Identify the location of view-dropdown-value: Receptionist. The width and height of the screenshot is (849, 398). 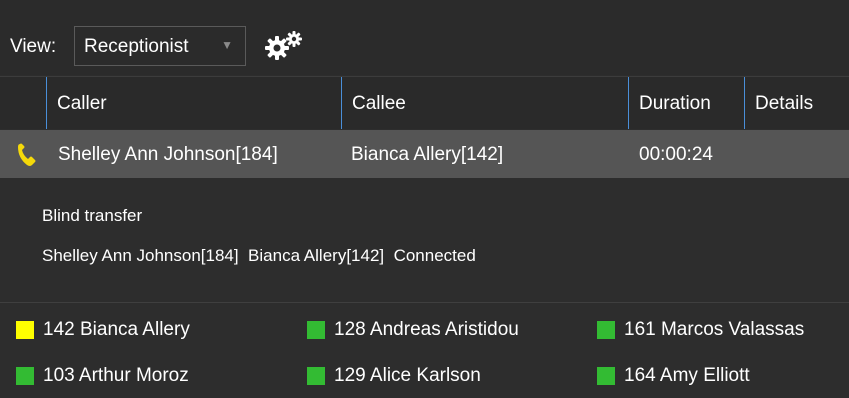
(136, 46).